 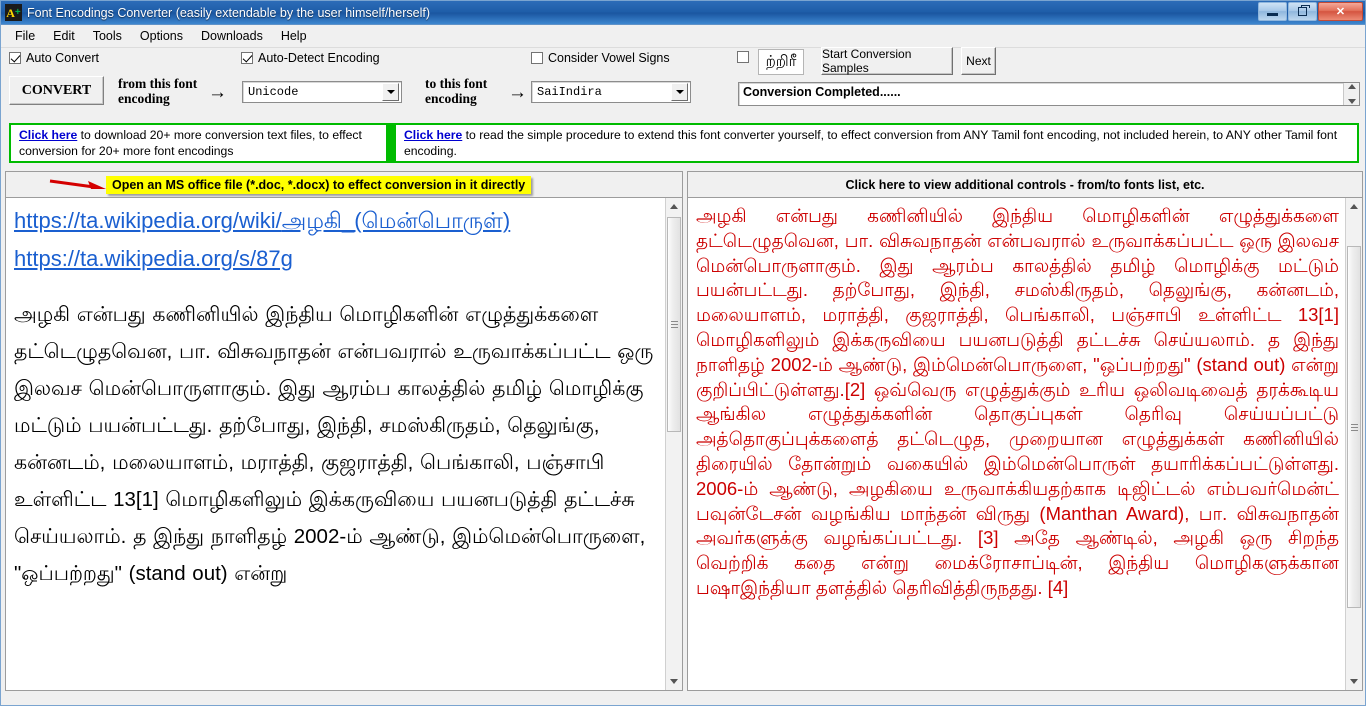 What do you see at coordinates (17, 12) in the screenshot?
I see `app-icon-plus: +` at bounding box center [17, 12].